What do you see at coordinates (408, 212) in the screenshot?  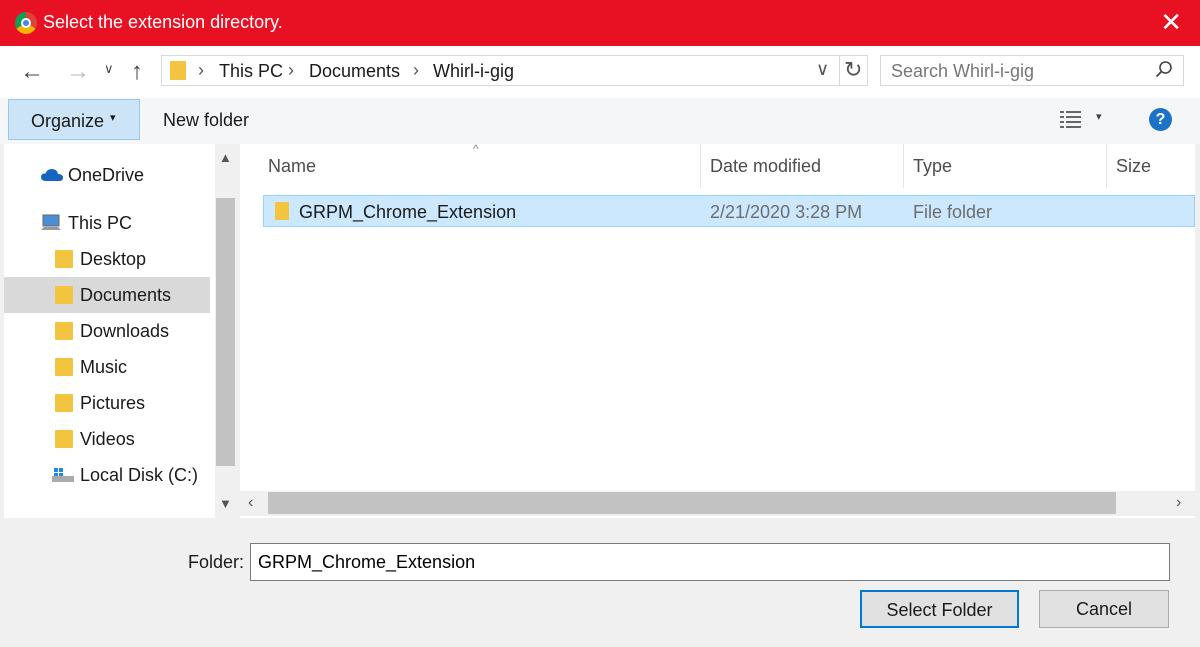 I see `file-name: GRPM_Chrome_Extension` at bounding box center [408, 212].